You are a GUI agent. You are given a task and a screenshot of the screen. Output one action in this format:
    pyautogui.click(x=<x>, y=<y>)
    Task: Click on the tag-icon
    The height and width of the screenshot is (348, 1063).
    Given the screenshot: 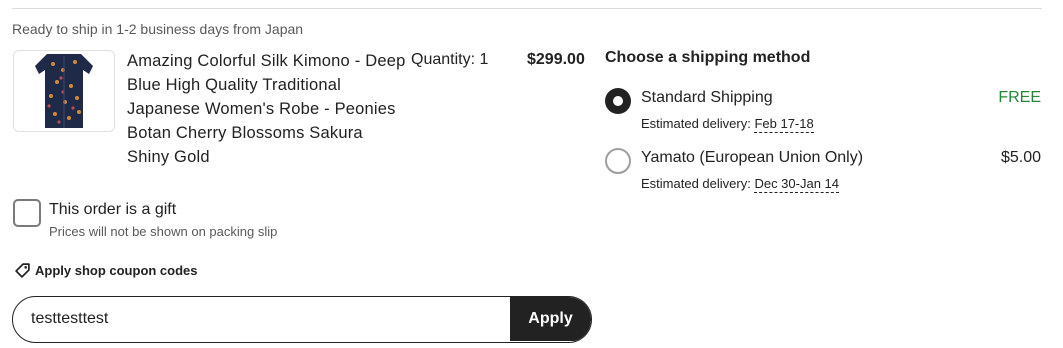 What is the action you would take?
    pyautogui.click(x=22, y=270)
    